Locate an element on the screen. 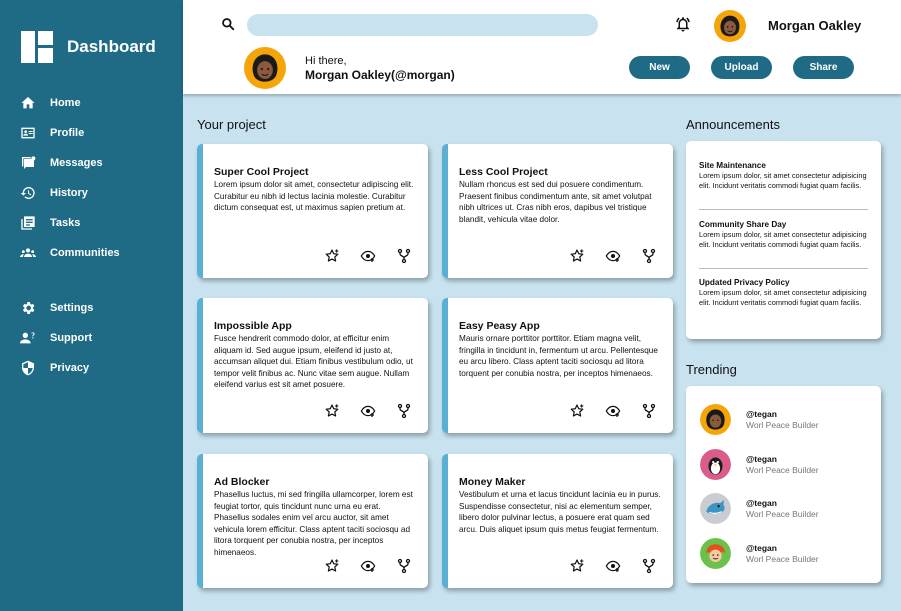  upload-button: Upload is located at coordinates (741, 67).